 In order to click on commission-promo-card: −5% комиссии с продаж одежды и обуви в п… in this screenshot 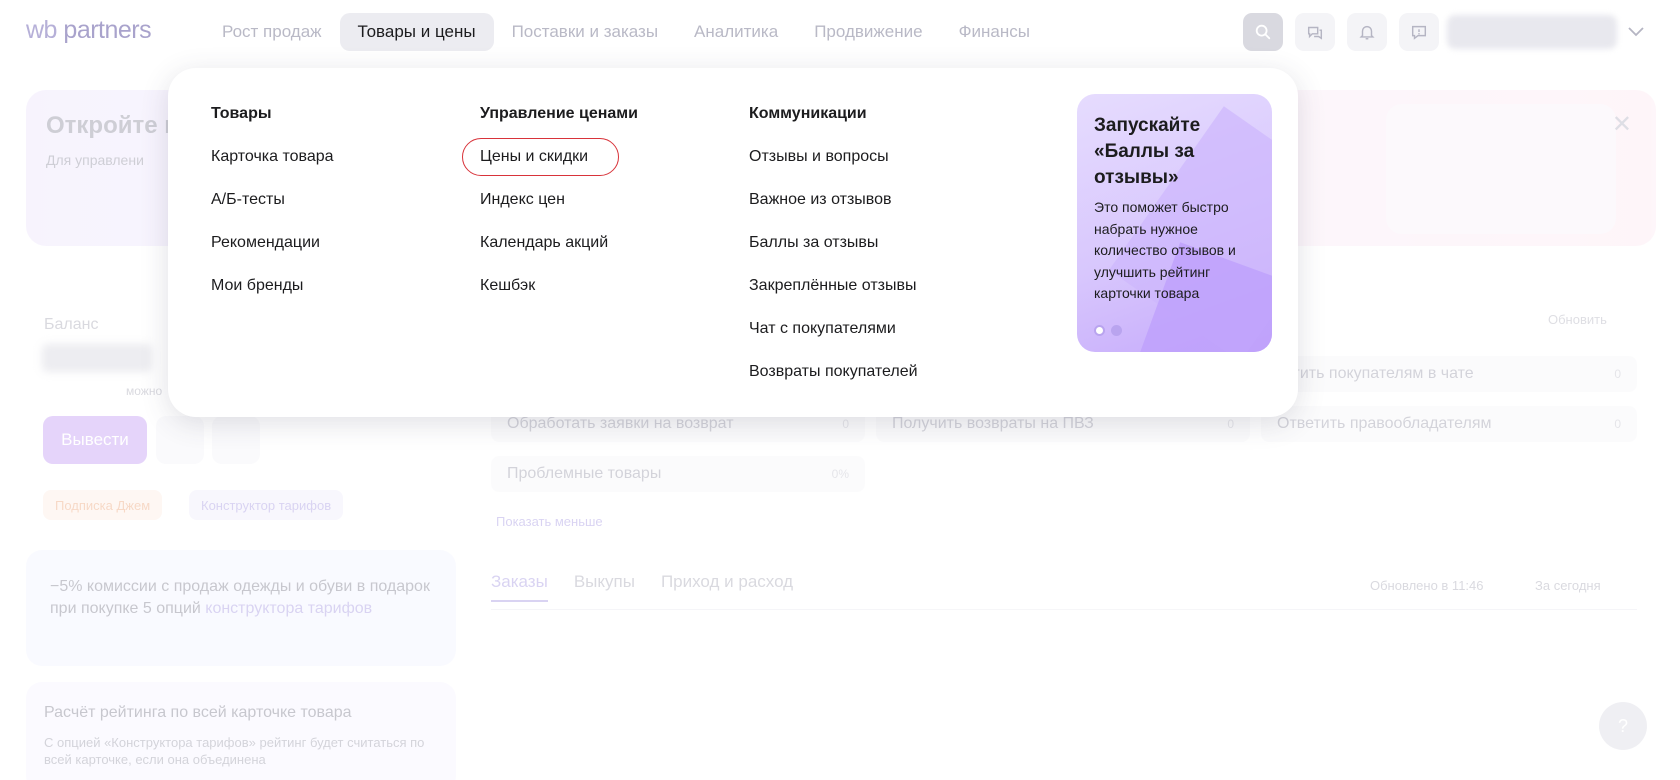, I will do `click(241, 608)`.